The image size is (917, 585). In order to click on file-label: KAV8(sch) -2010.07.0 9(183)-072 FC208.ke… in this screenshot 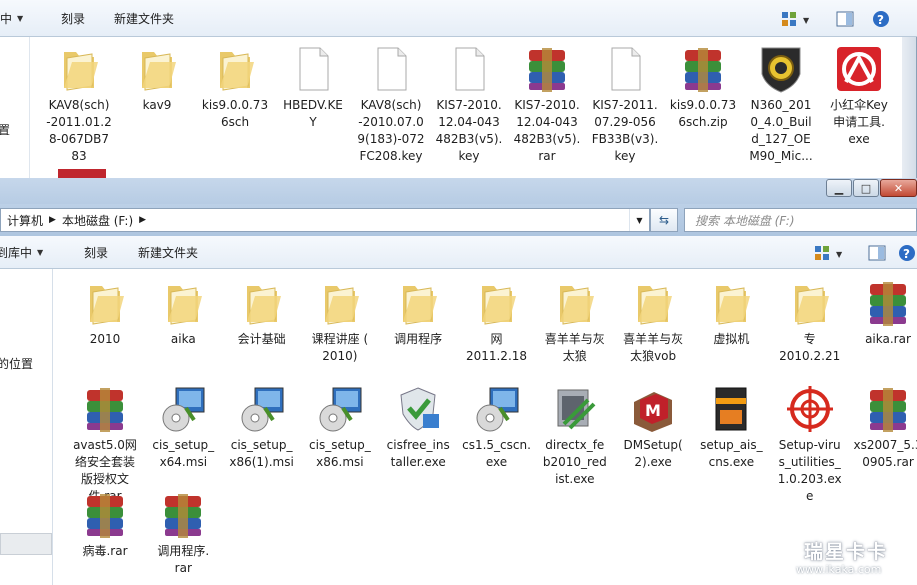, I will do `click(391, 130)`.